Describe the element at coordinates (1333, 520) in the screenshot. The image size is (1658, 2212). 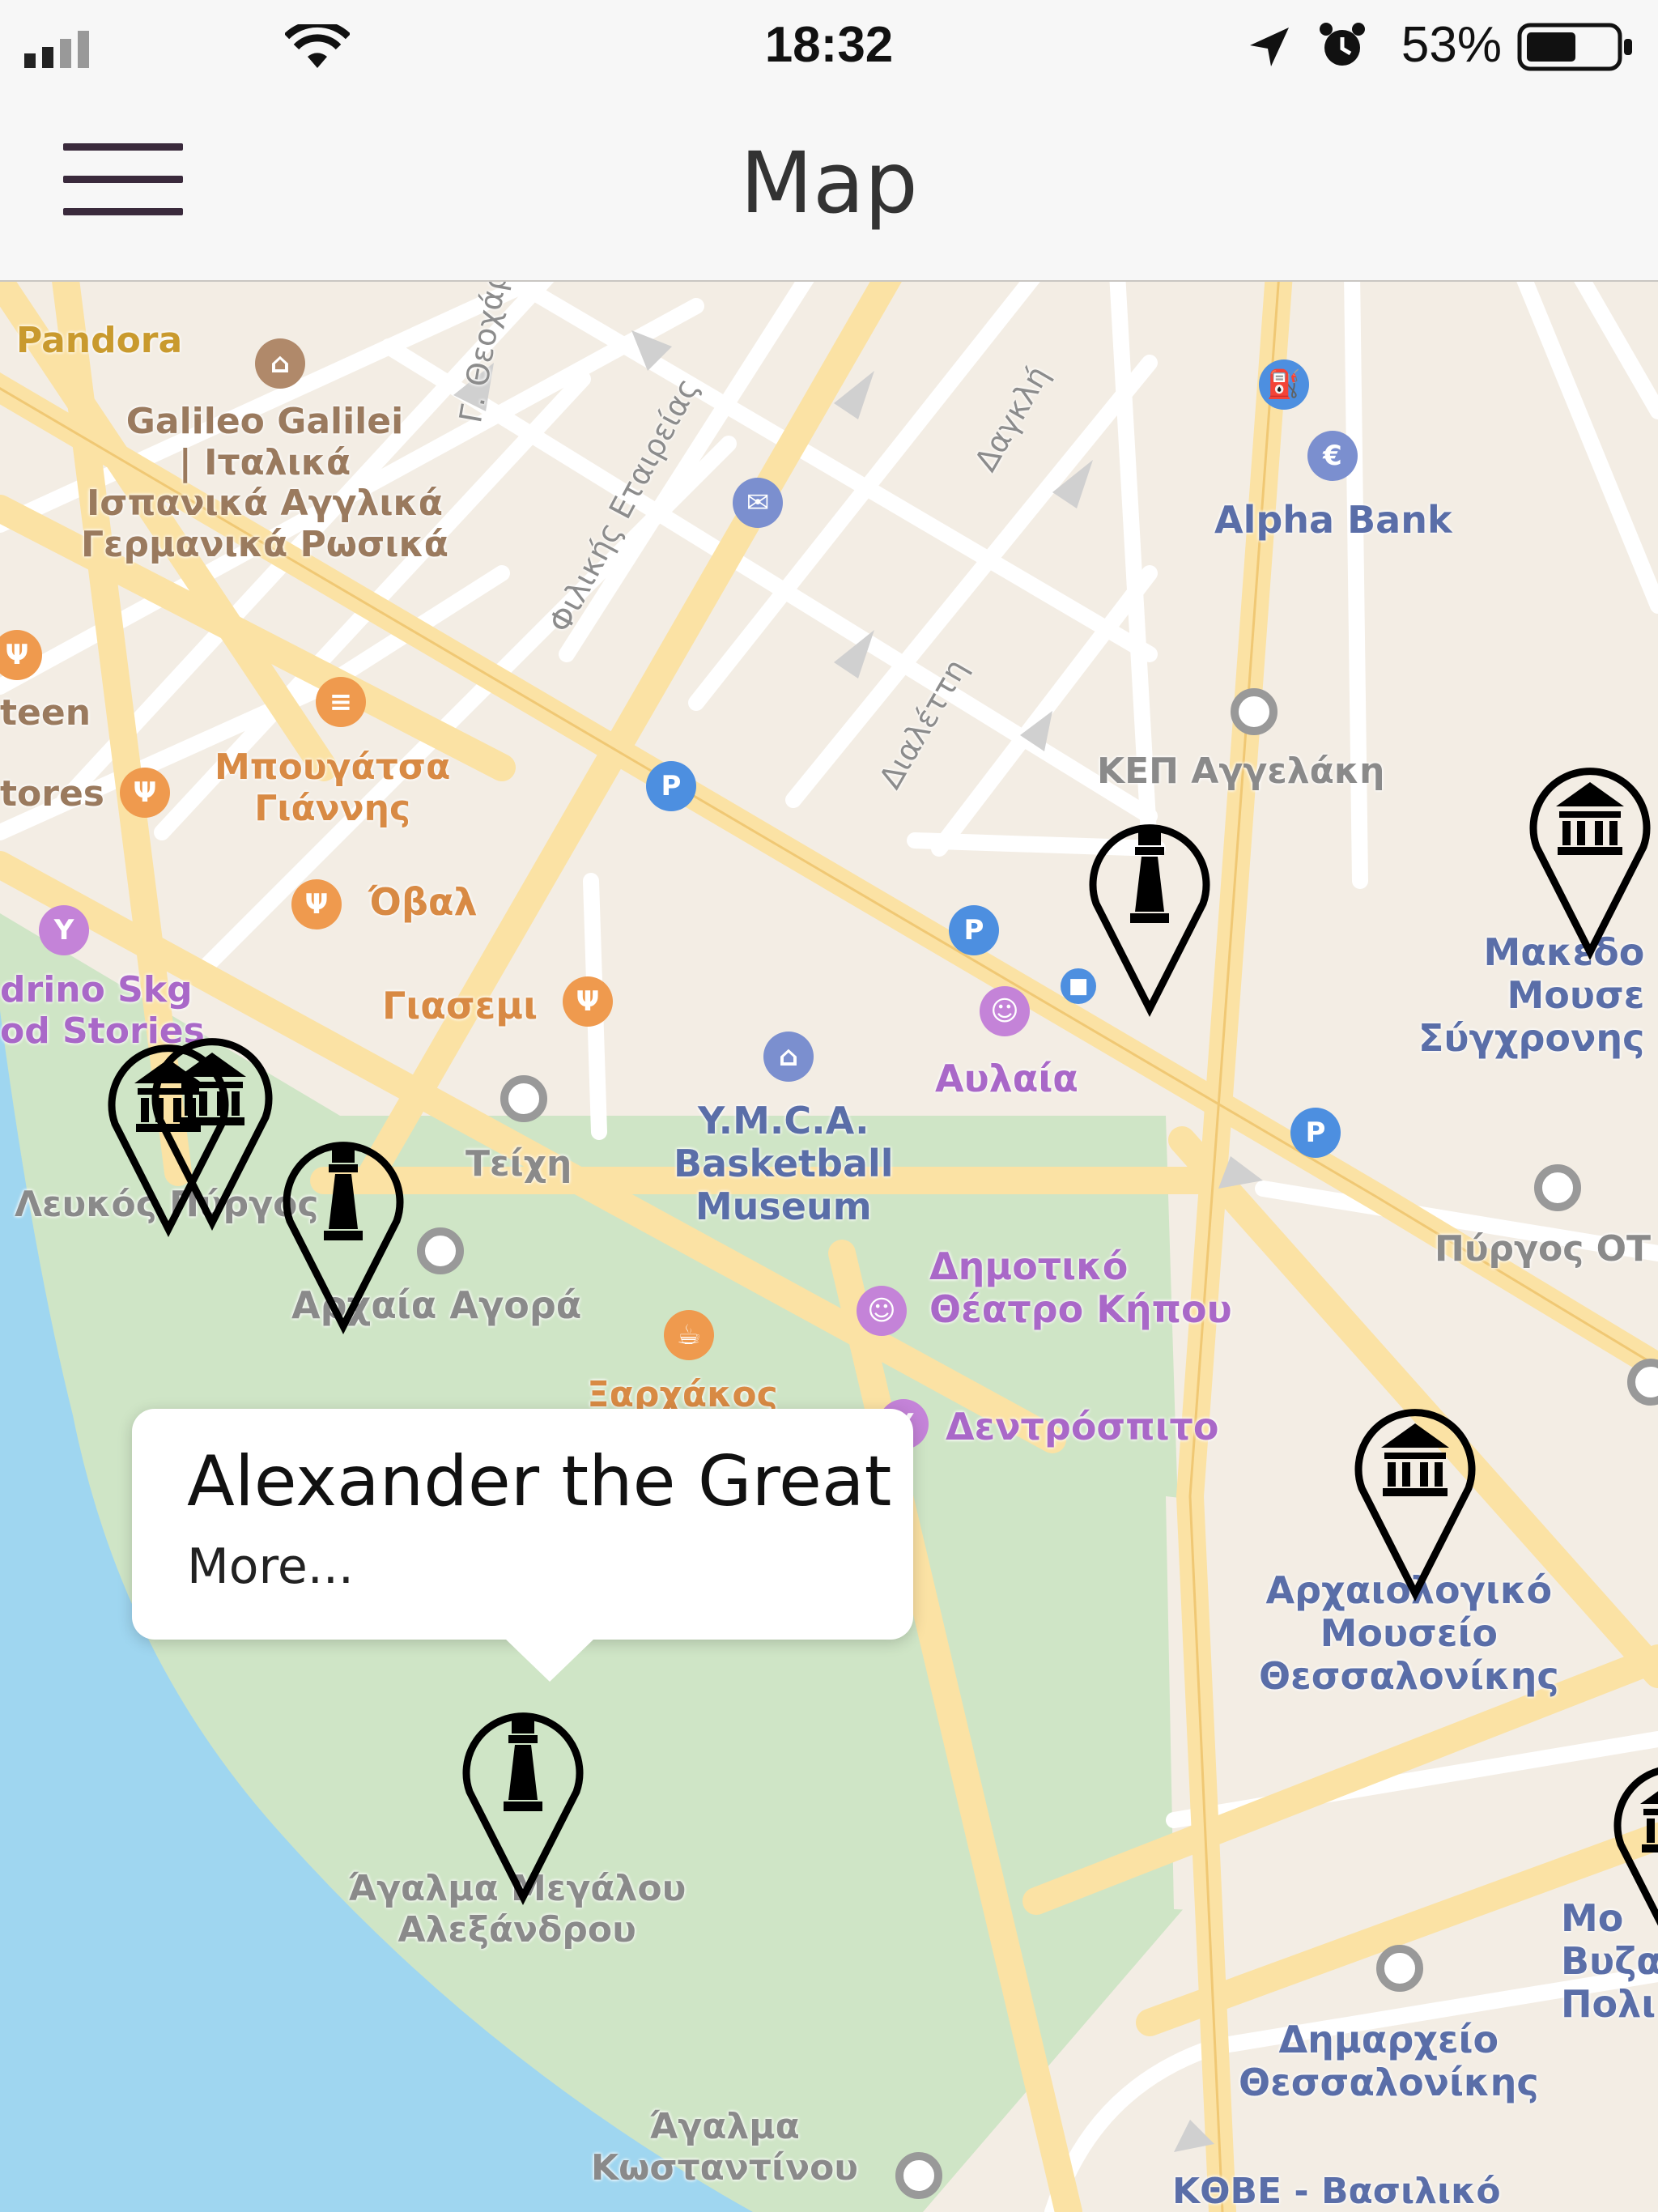
I see `map-label-alpha-bank: Alpha Bank` at that location.